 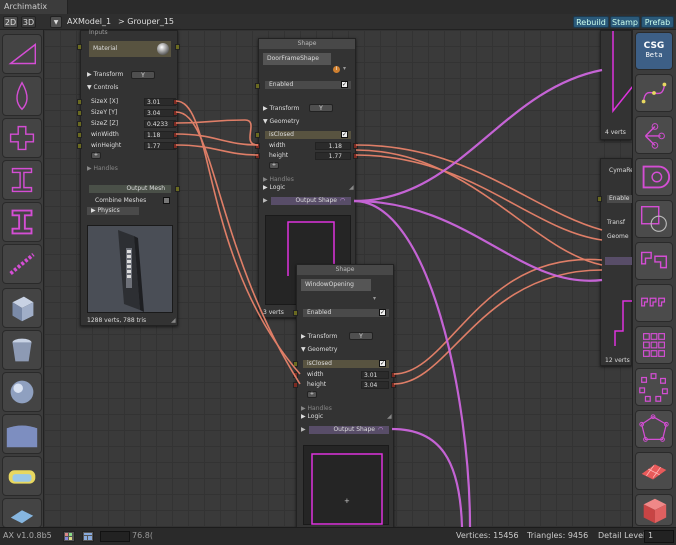 What do you see at coordinates (22, 54) in the screenshot?
I see `triangle-mesh-icon` at bounding box center [22, 54].